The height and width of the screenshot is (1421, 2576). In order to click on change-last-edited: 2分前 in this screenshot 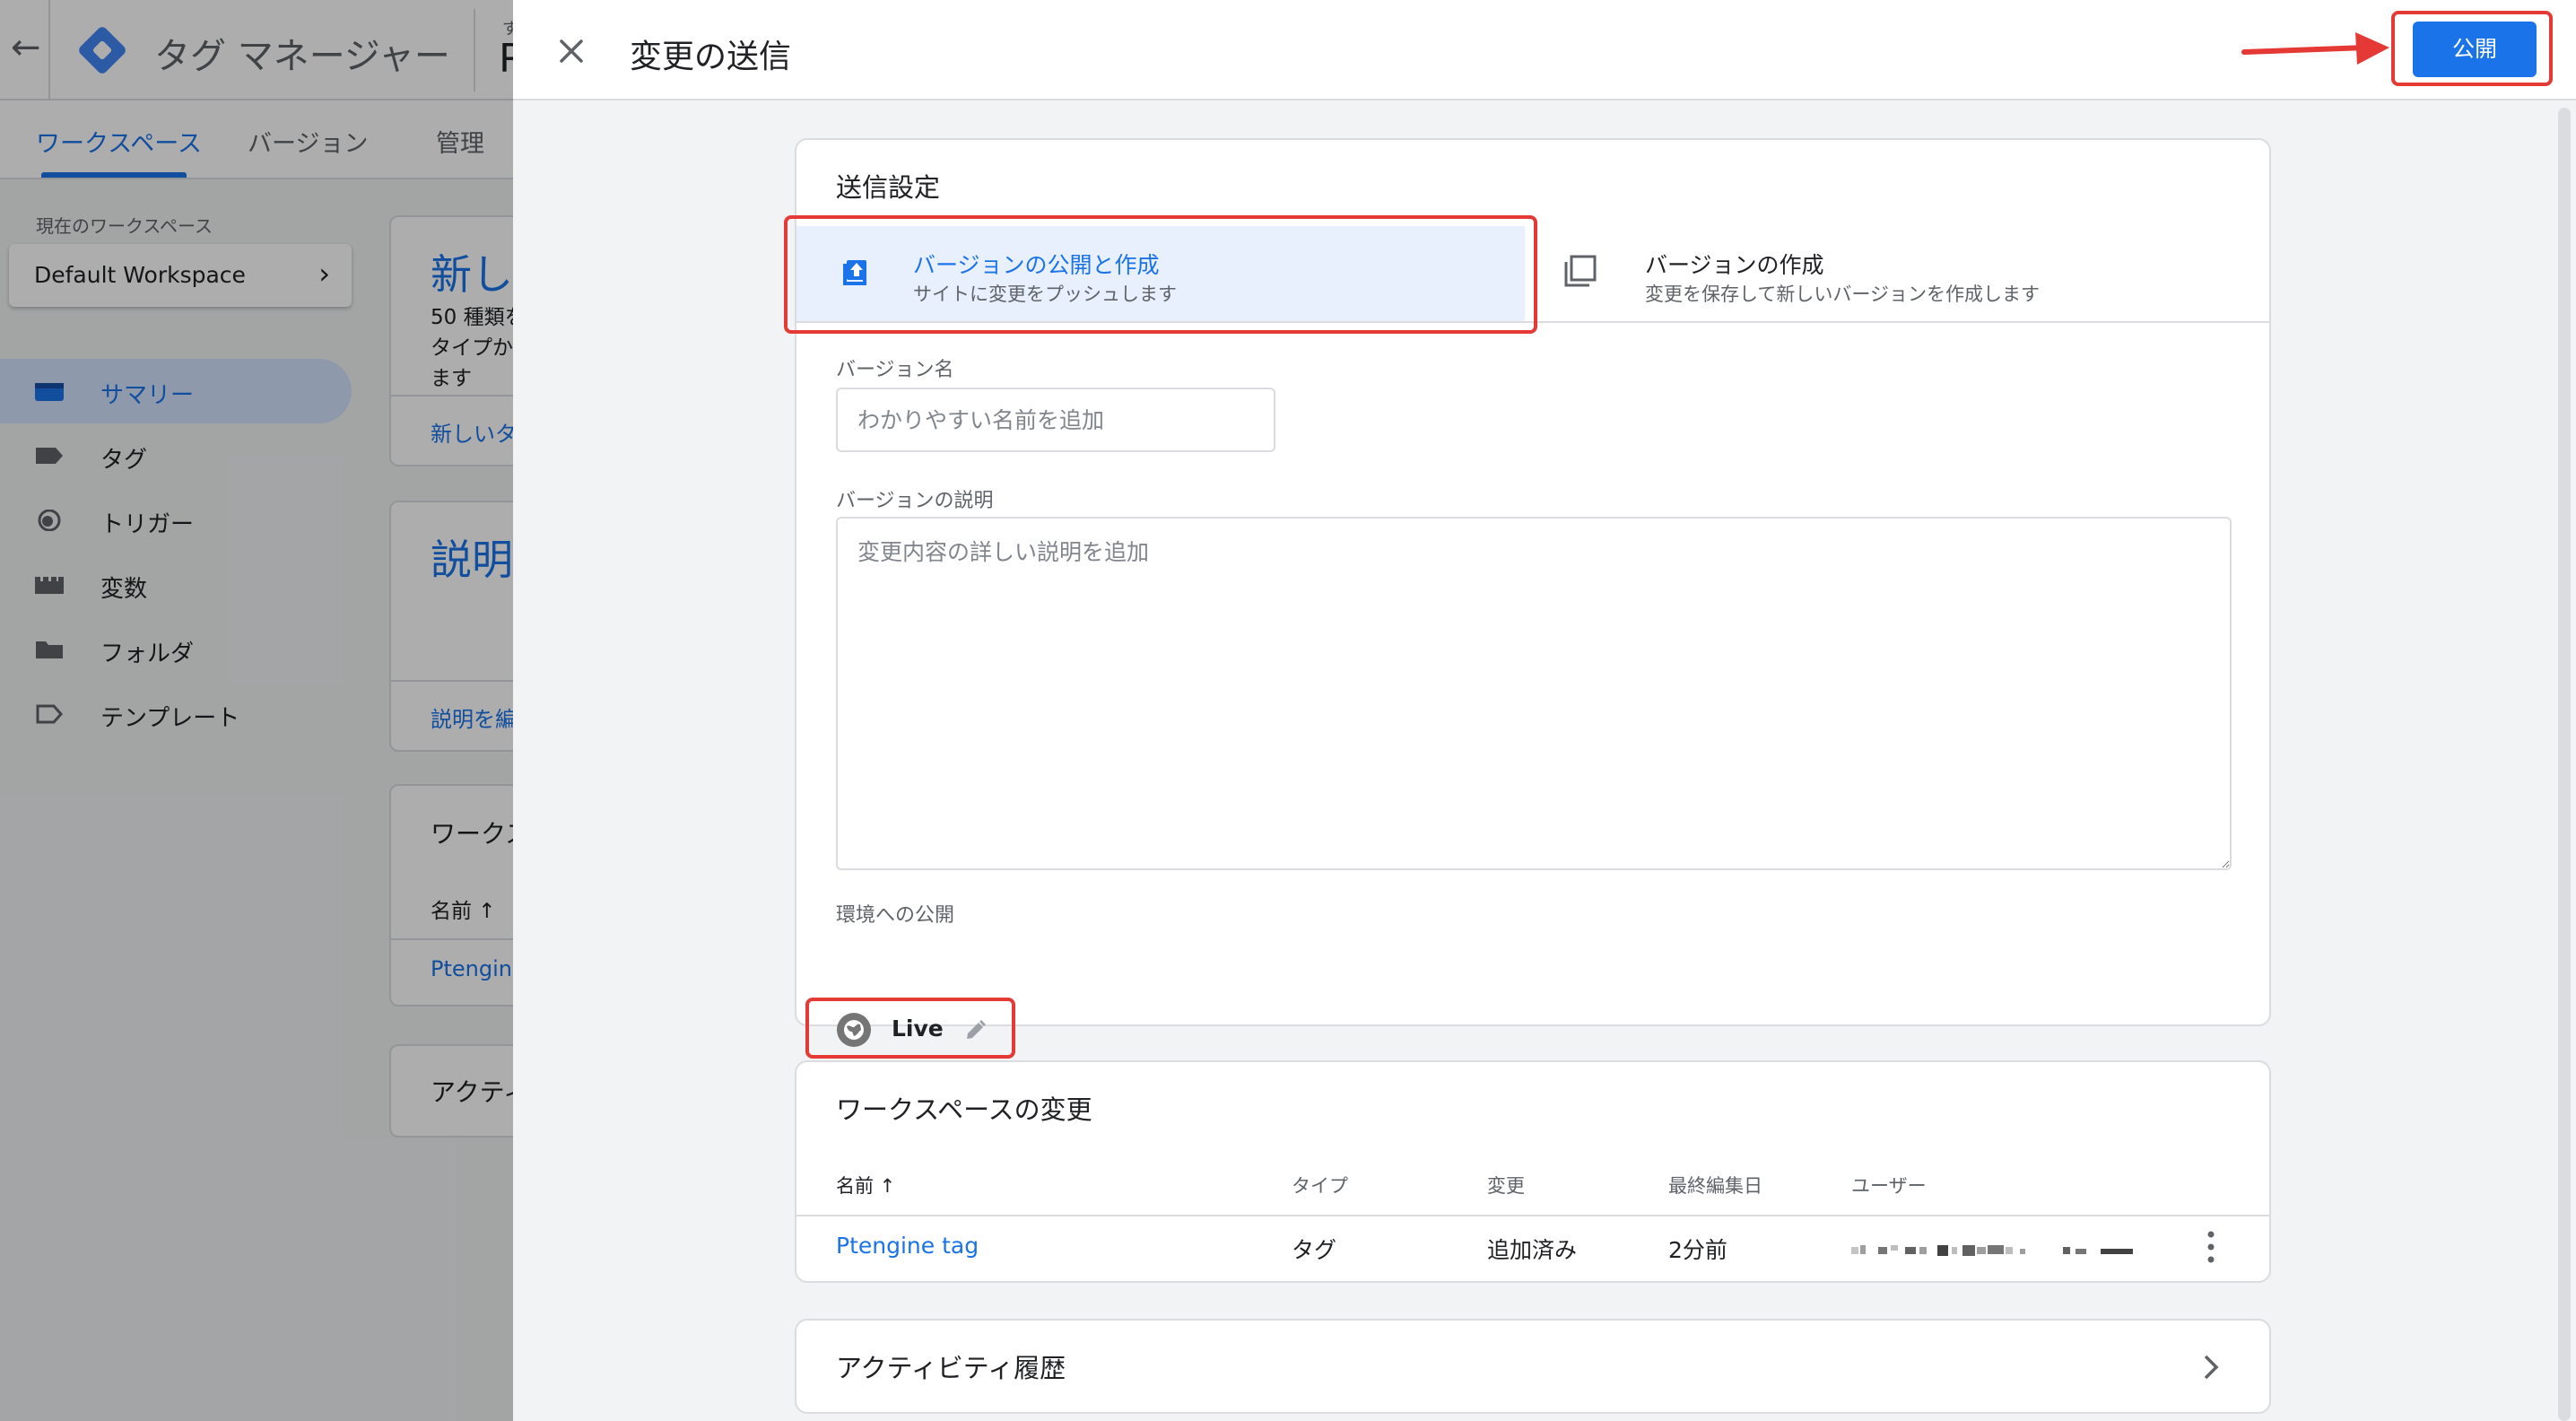, I will do `click(1697, 1250)`.